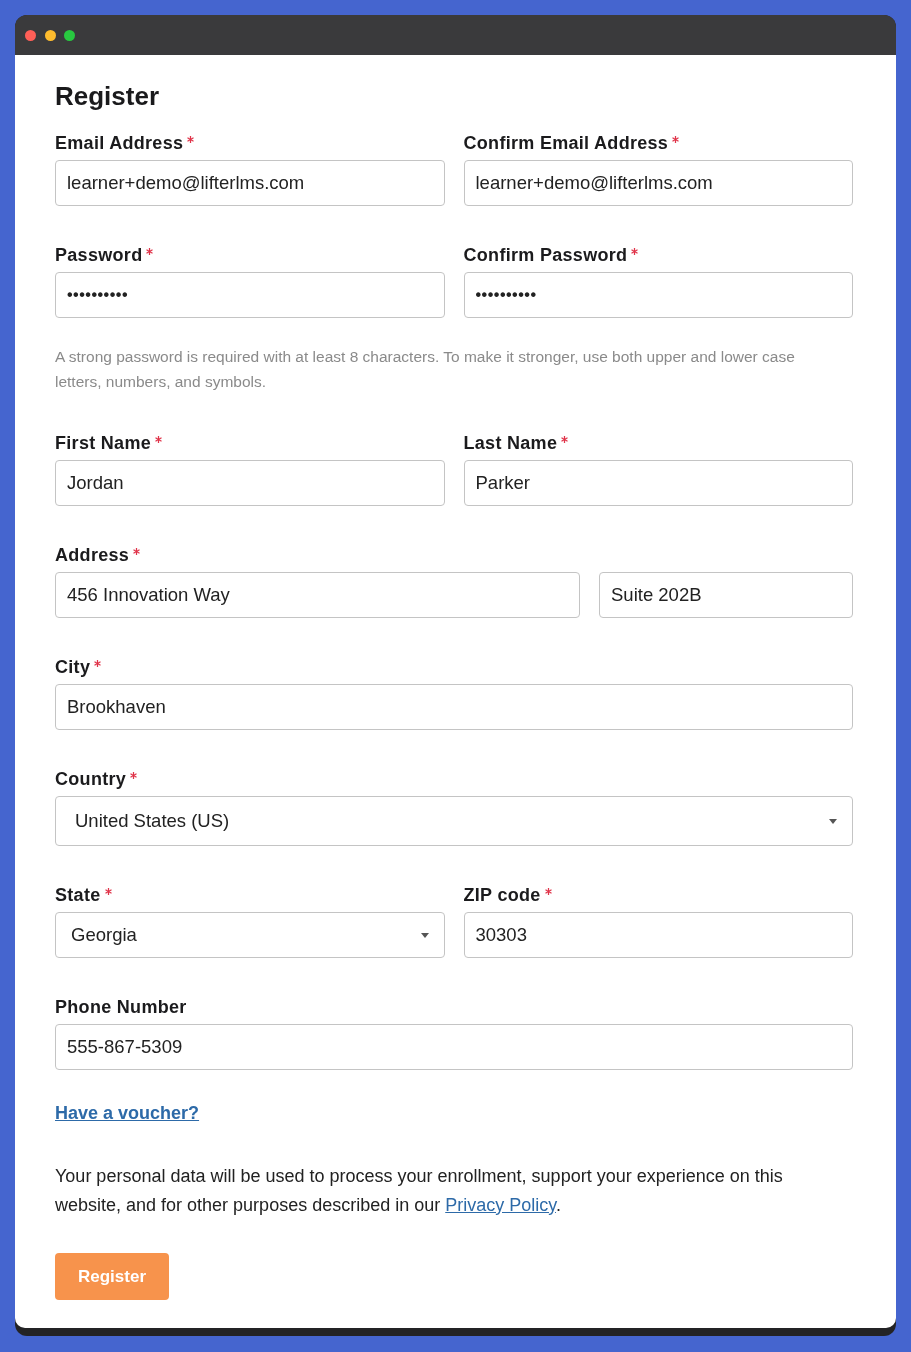 The height and width of the screenshot is (1352, 911). I want to click on field-label: Confirm Password, so click(545, 255).